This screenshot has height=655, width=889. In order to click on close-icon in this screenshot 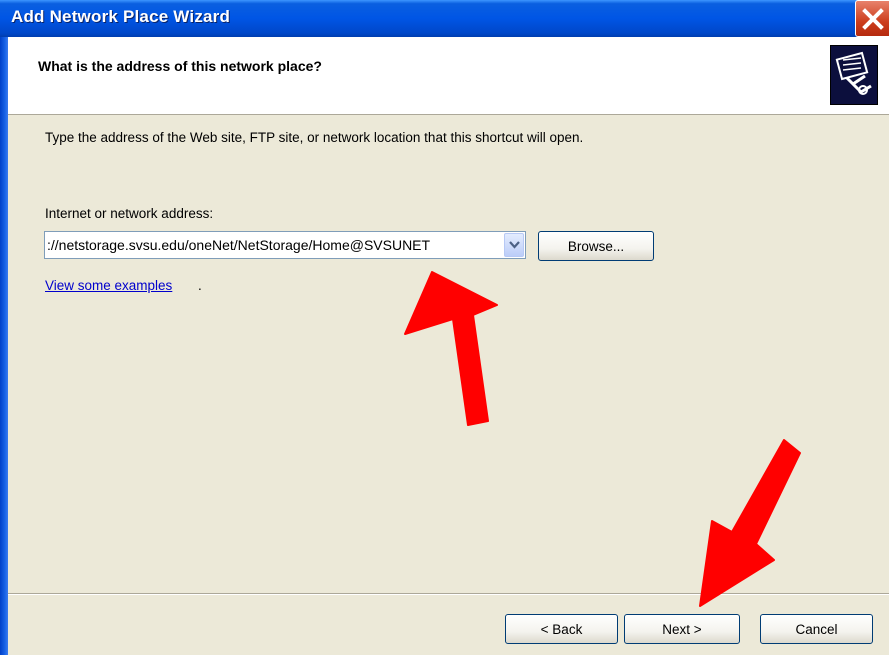, I will do `click(873, 19)`.